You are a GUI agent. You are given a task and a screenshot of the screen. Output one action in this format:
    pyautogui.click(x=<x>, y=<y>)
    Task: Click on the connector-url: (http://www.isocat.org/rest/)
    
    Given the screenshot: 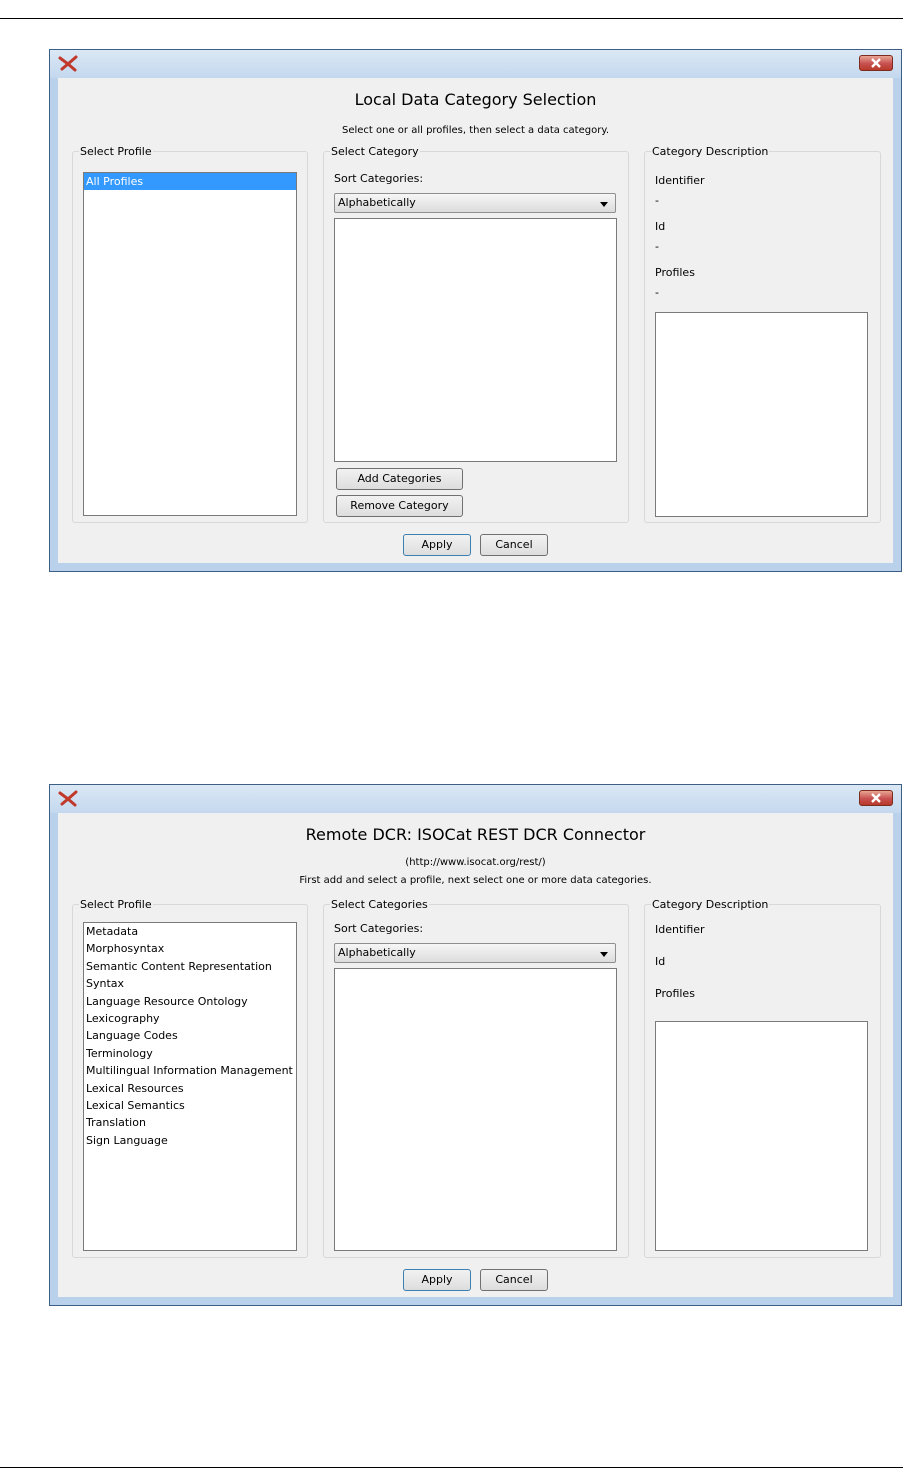 What is the action you would take?
    pyautogui.click(x=475, y=862)
    